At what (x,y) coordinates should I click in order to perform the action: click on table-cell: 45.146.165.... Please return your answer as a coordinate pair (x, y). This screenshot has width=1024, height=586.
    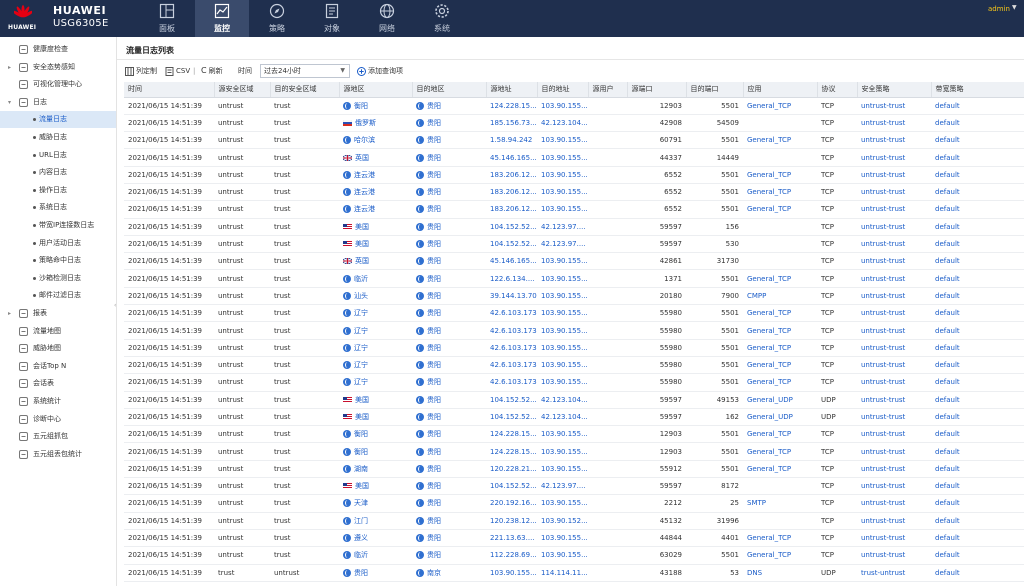
    Looking at the image, I should click on (511, 157).